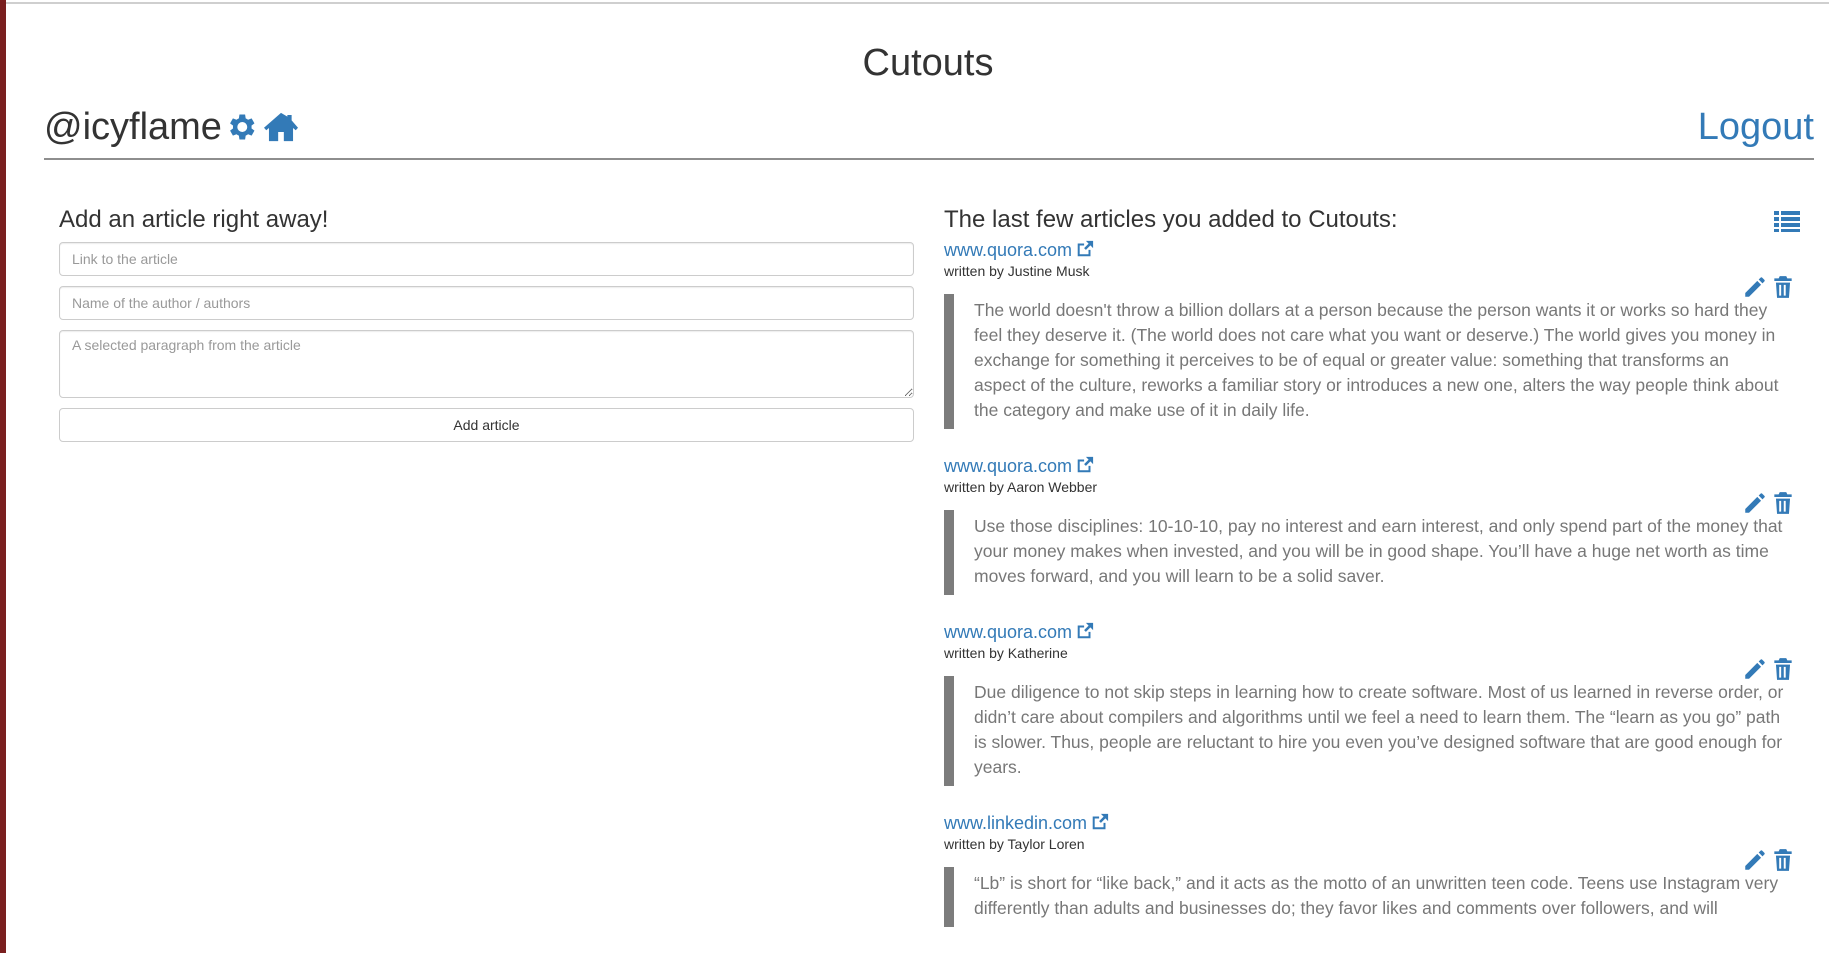 This screenshot has width=1829, height=953. Describe the element at coordinates (133, 127) in the screenshot. I see `username: @icyflame` at that location.